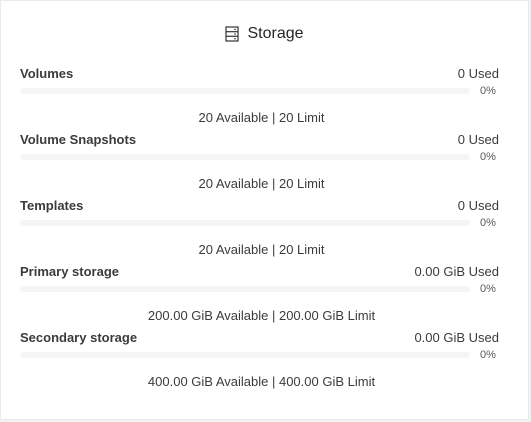 The image size is (531, 422). I want to click on section-availability: 200.00 GiB Available | 200.00 GiB Limit, so click(261, 315).